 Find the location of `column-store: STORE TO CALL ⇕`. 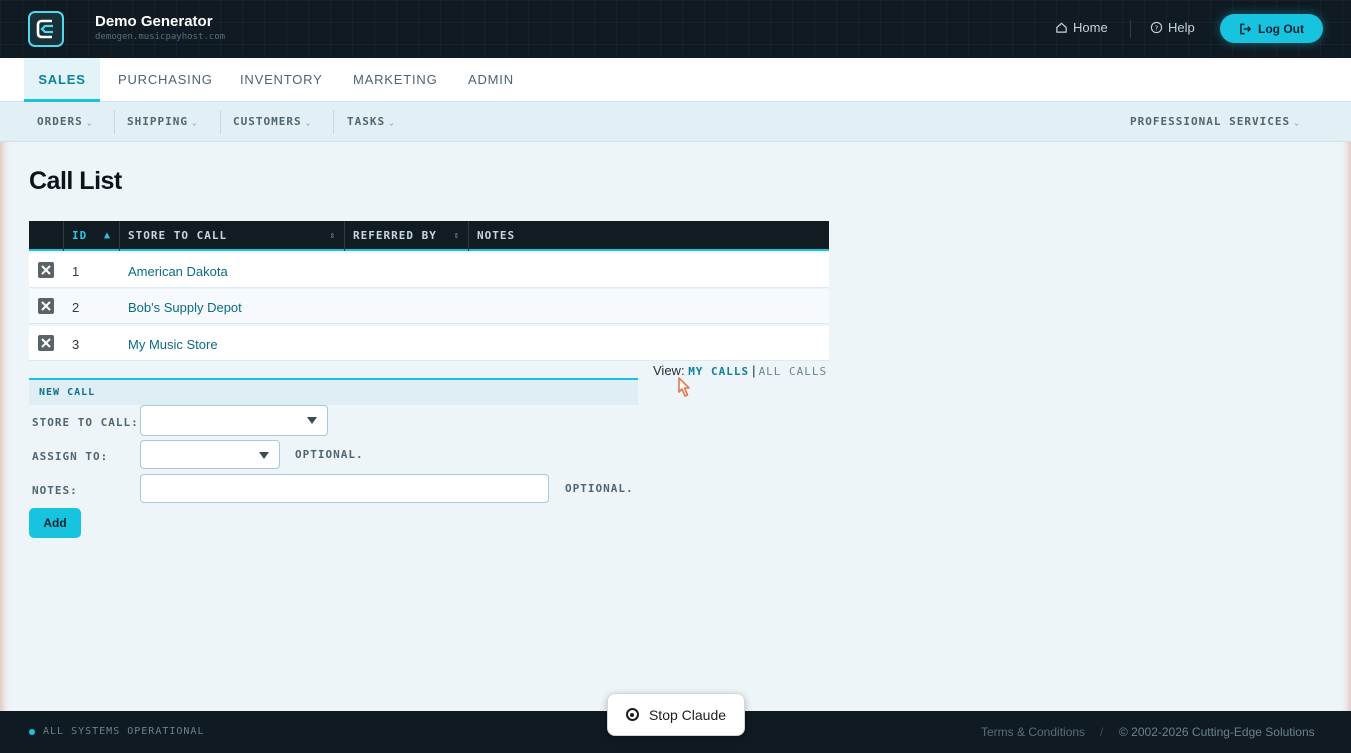

column-store: STORE TO CALL ⇕ is located at coordinates (231, 236).